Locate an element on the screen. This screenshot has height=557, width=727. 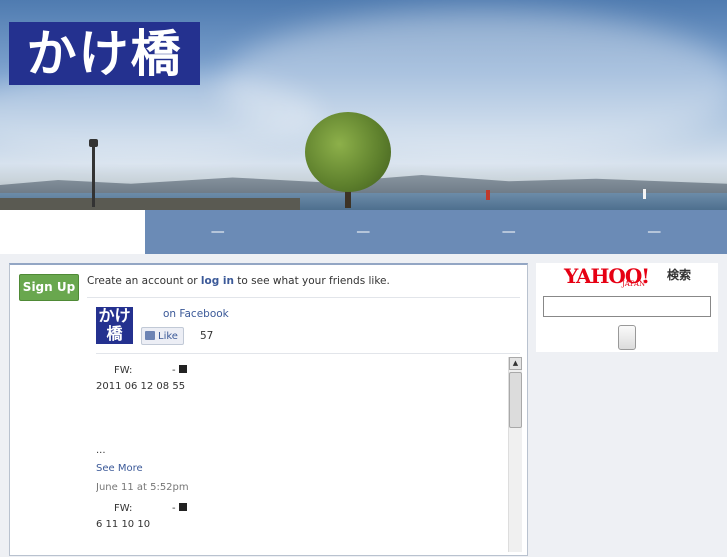
nav-item-2: — is located at coordinates (364, 232).